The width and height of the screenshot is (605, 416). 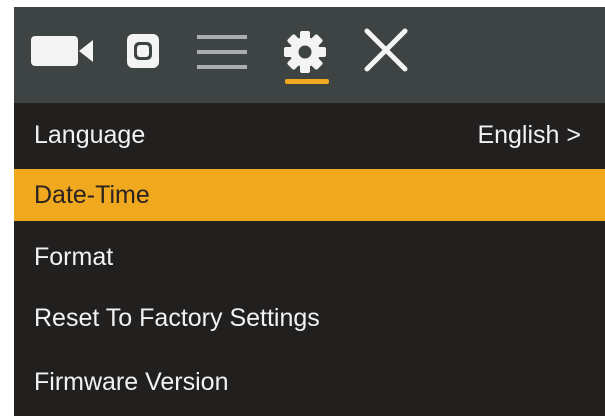 I want to click on active-tab-indicator, so click(x=307, y=81).